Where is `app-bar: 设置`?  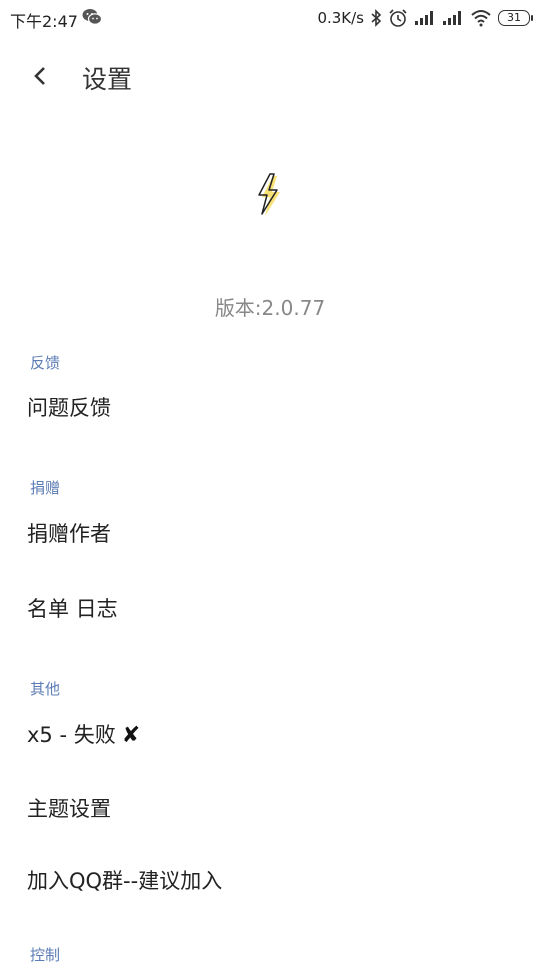
app-bar: 设置 is located at coordinates (270, 76).